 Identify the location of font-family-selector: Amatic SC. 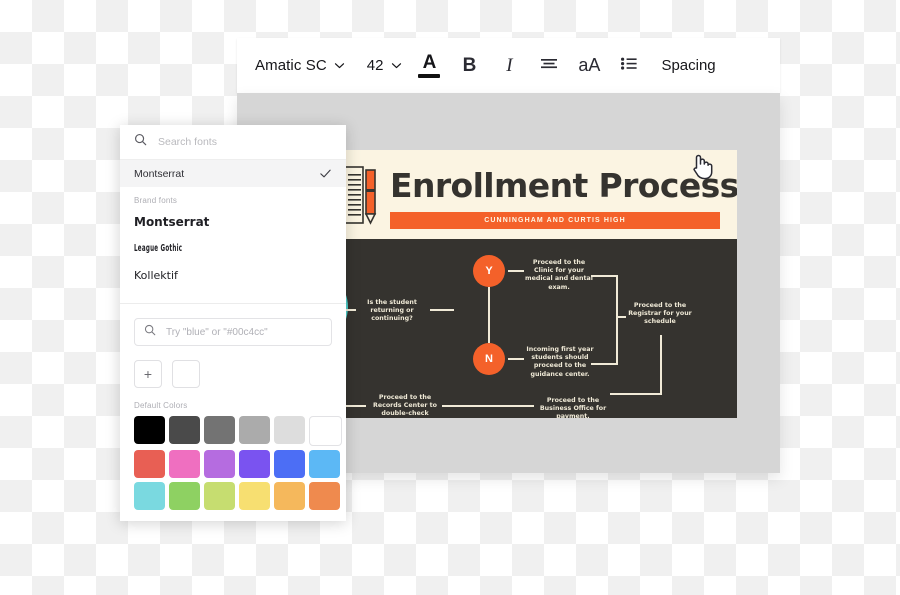
(282, 65).